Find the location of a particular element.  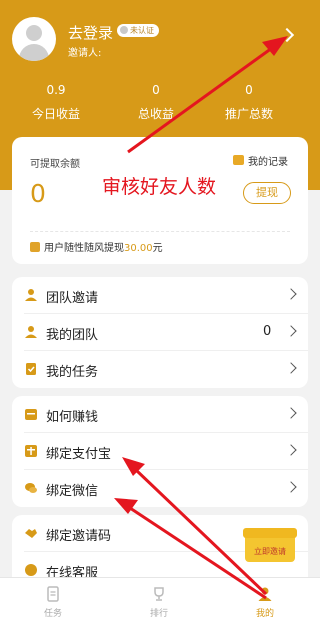

tab-tasks: 任务 is located at coordinates (53, 602).